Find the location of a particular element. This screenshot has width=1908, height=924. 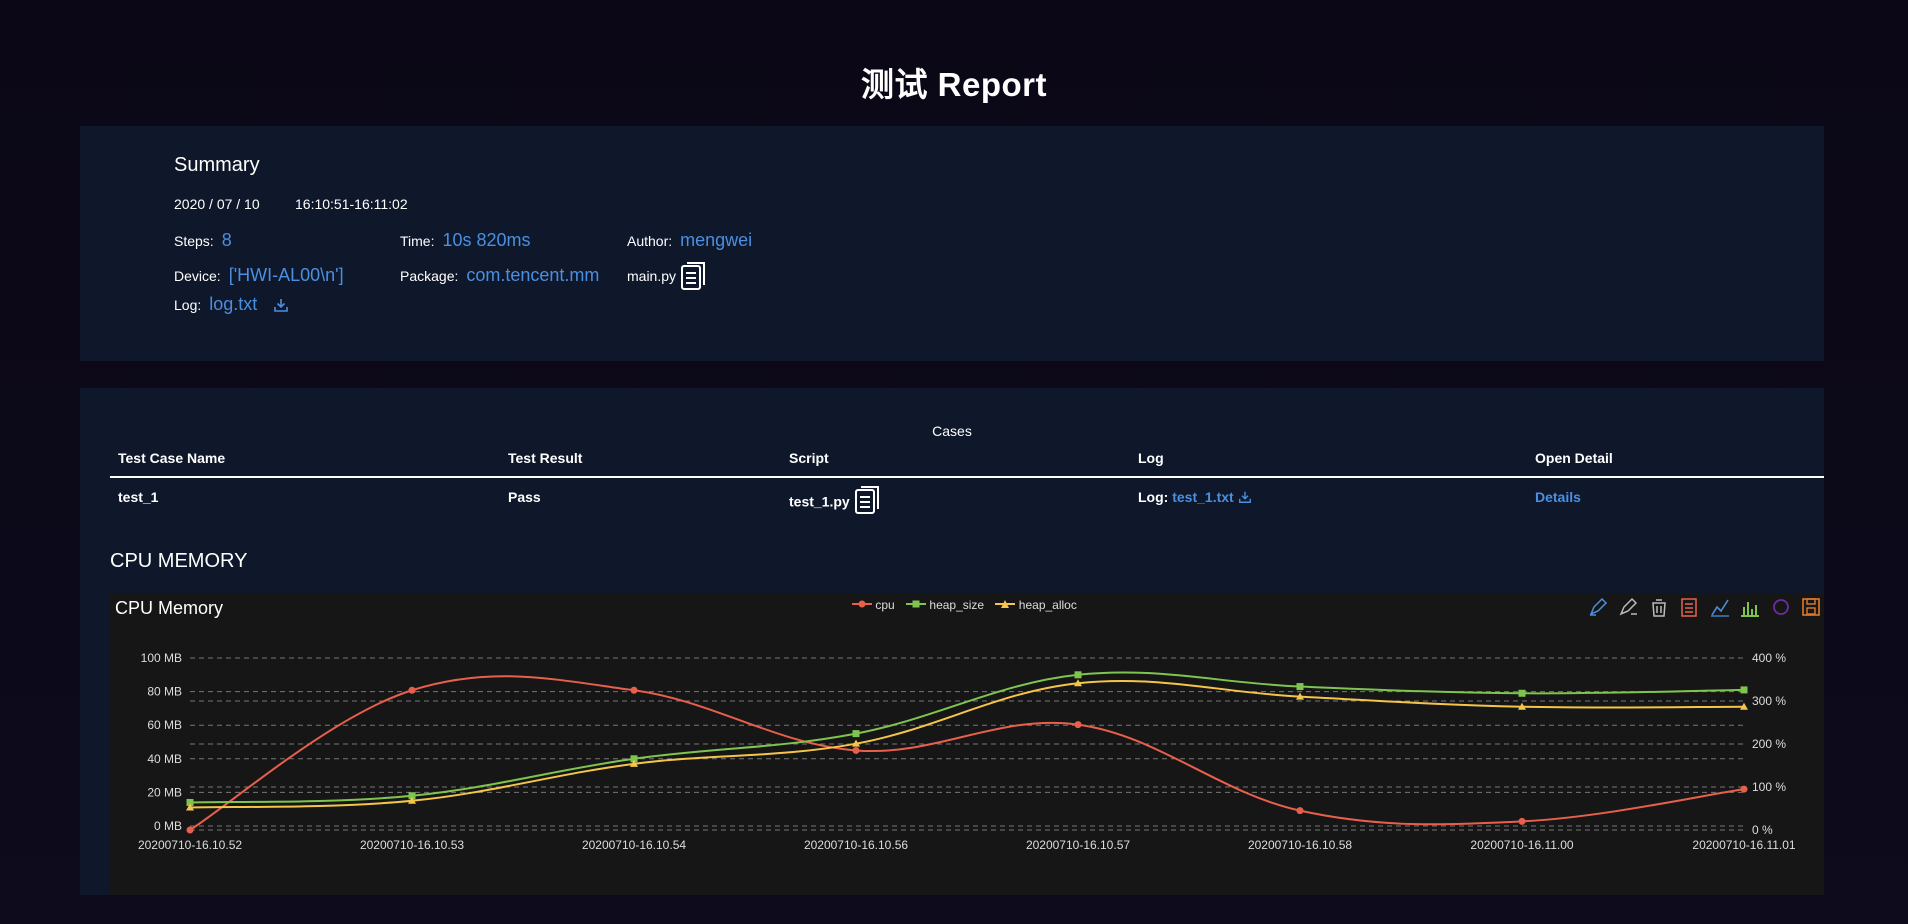

time-label: Time: is located at coordinates (417, 241).